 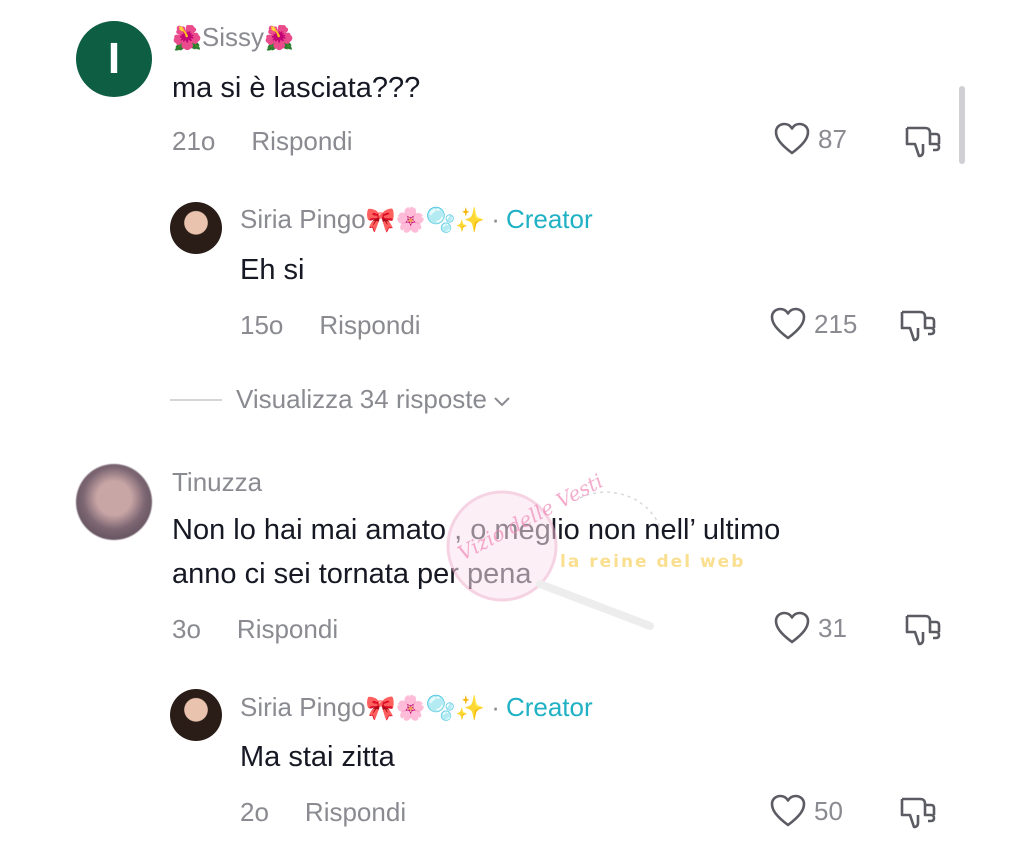 I want to click on avatar-sissy: I, so click(x=114, y=59).